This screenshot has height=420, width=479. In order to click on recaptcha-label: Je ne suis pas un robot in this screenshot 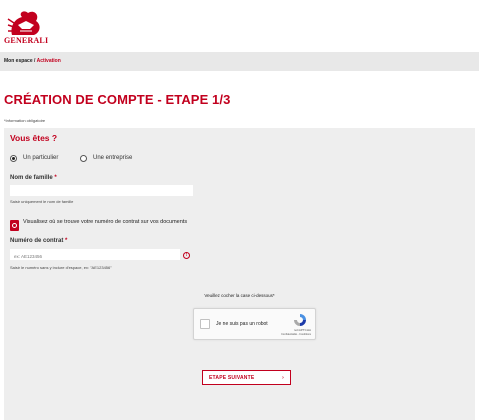, I will do `click(242, 324)`.